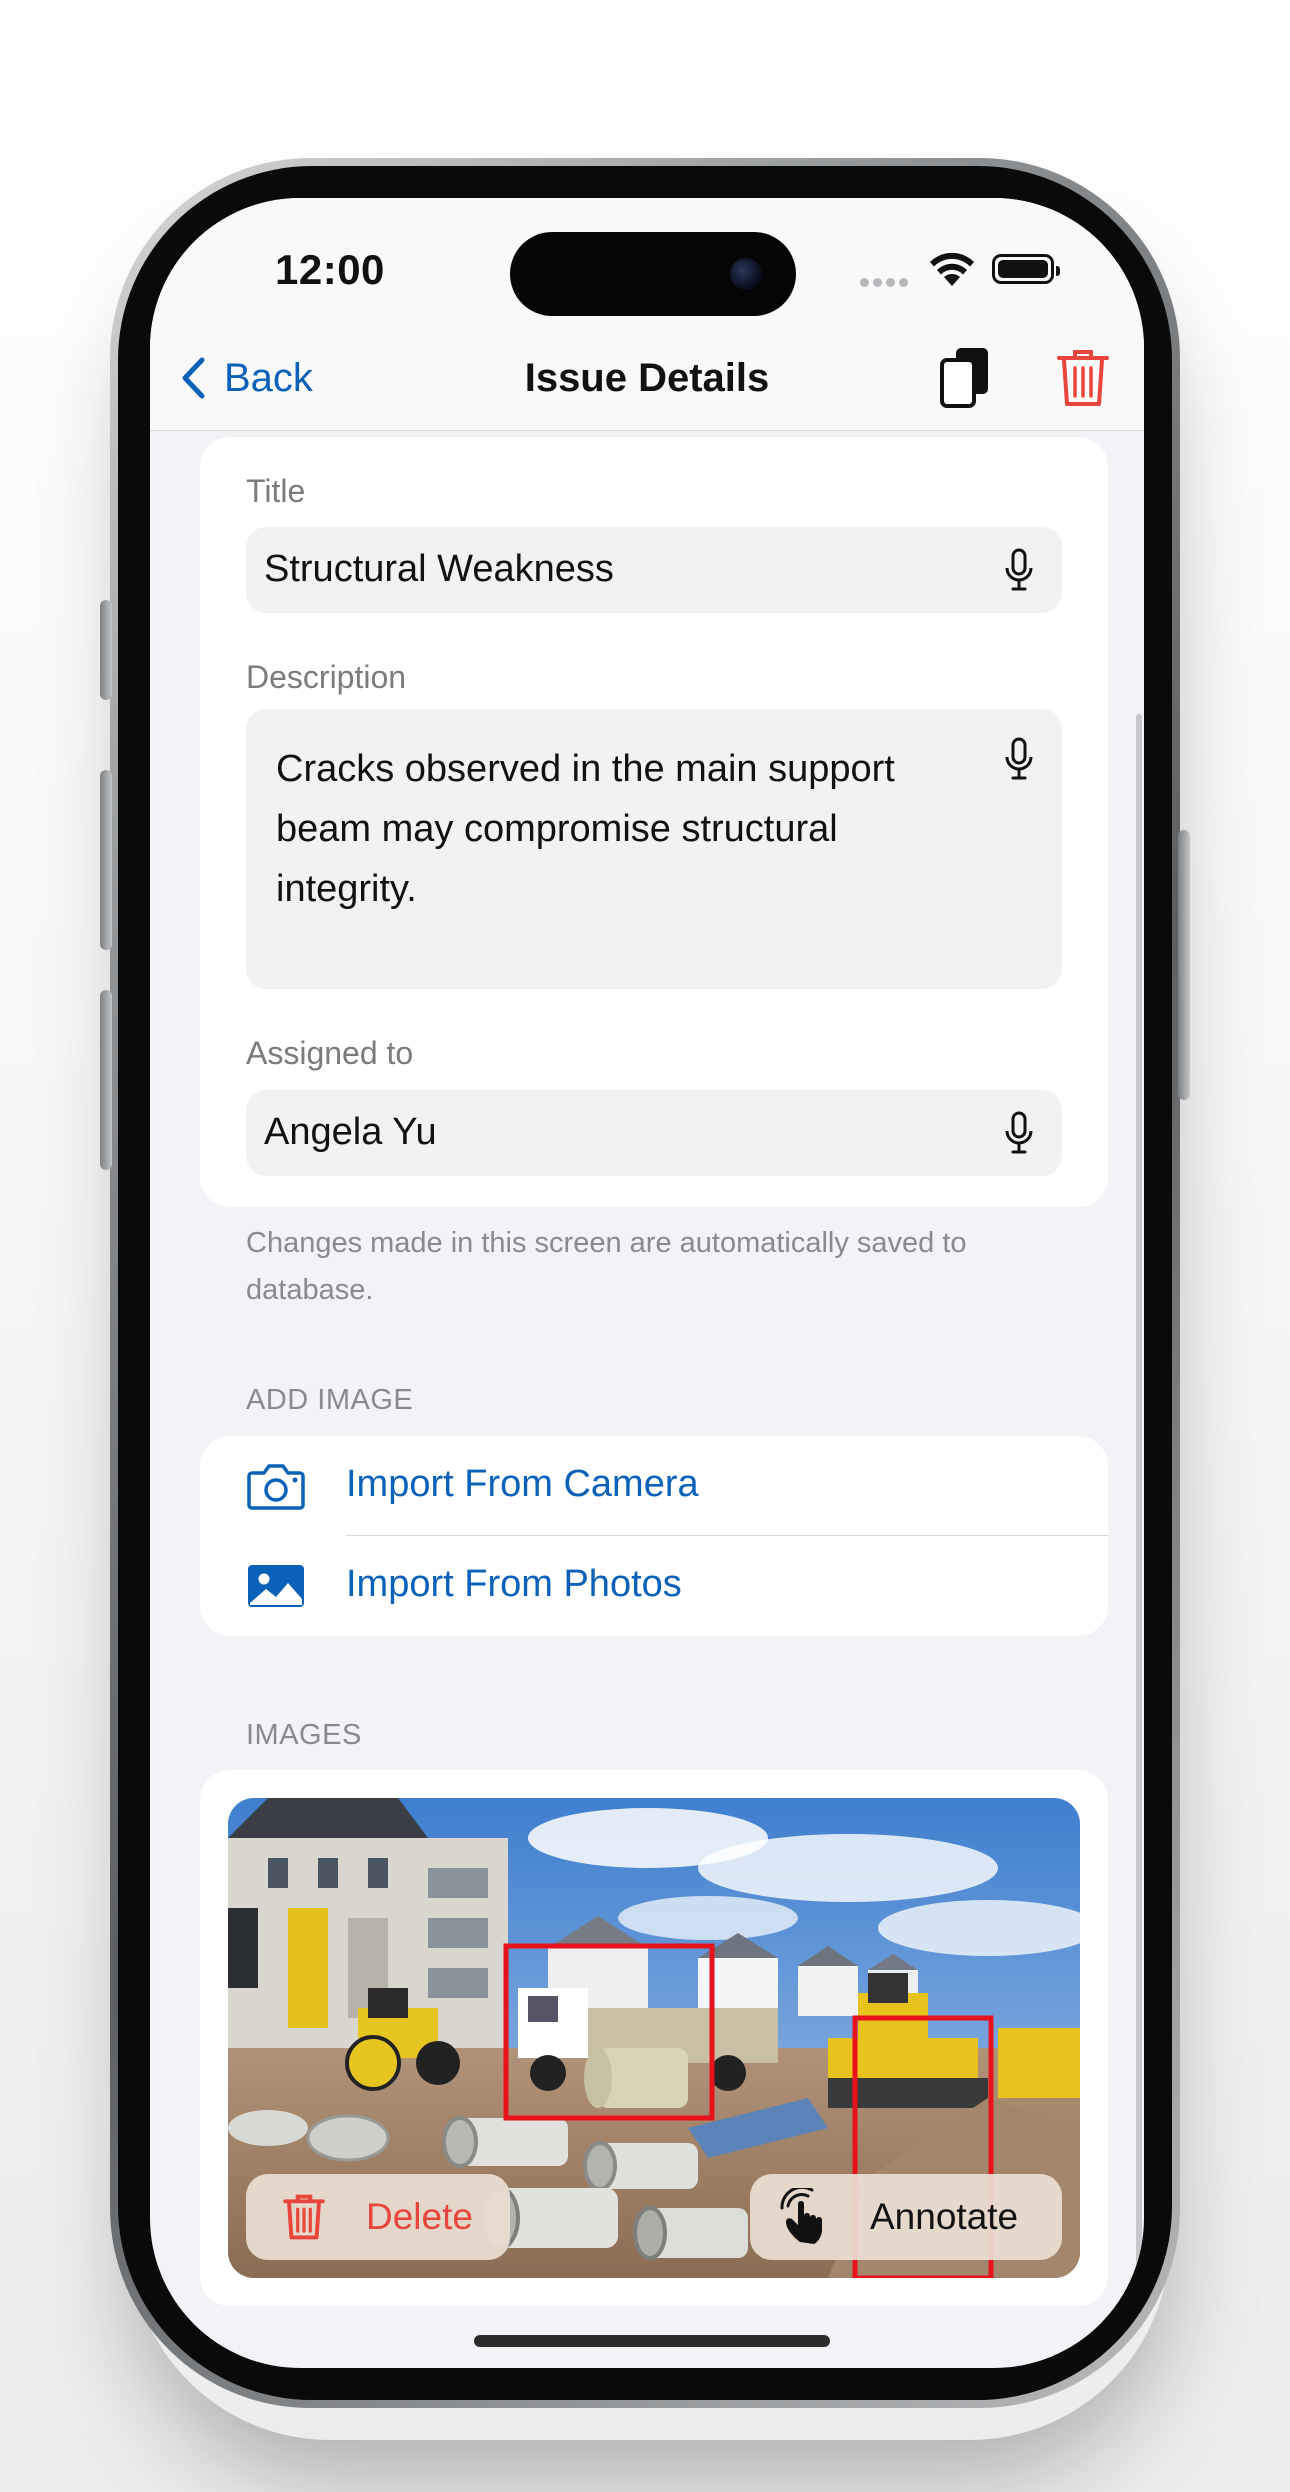  Describe the element at coordinates (1026, 269) in the screenshot. I see `battery-icon` at that location.